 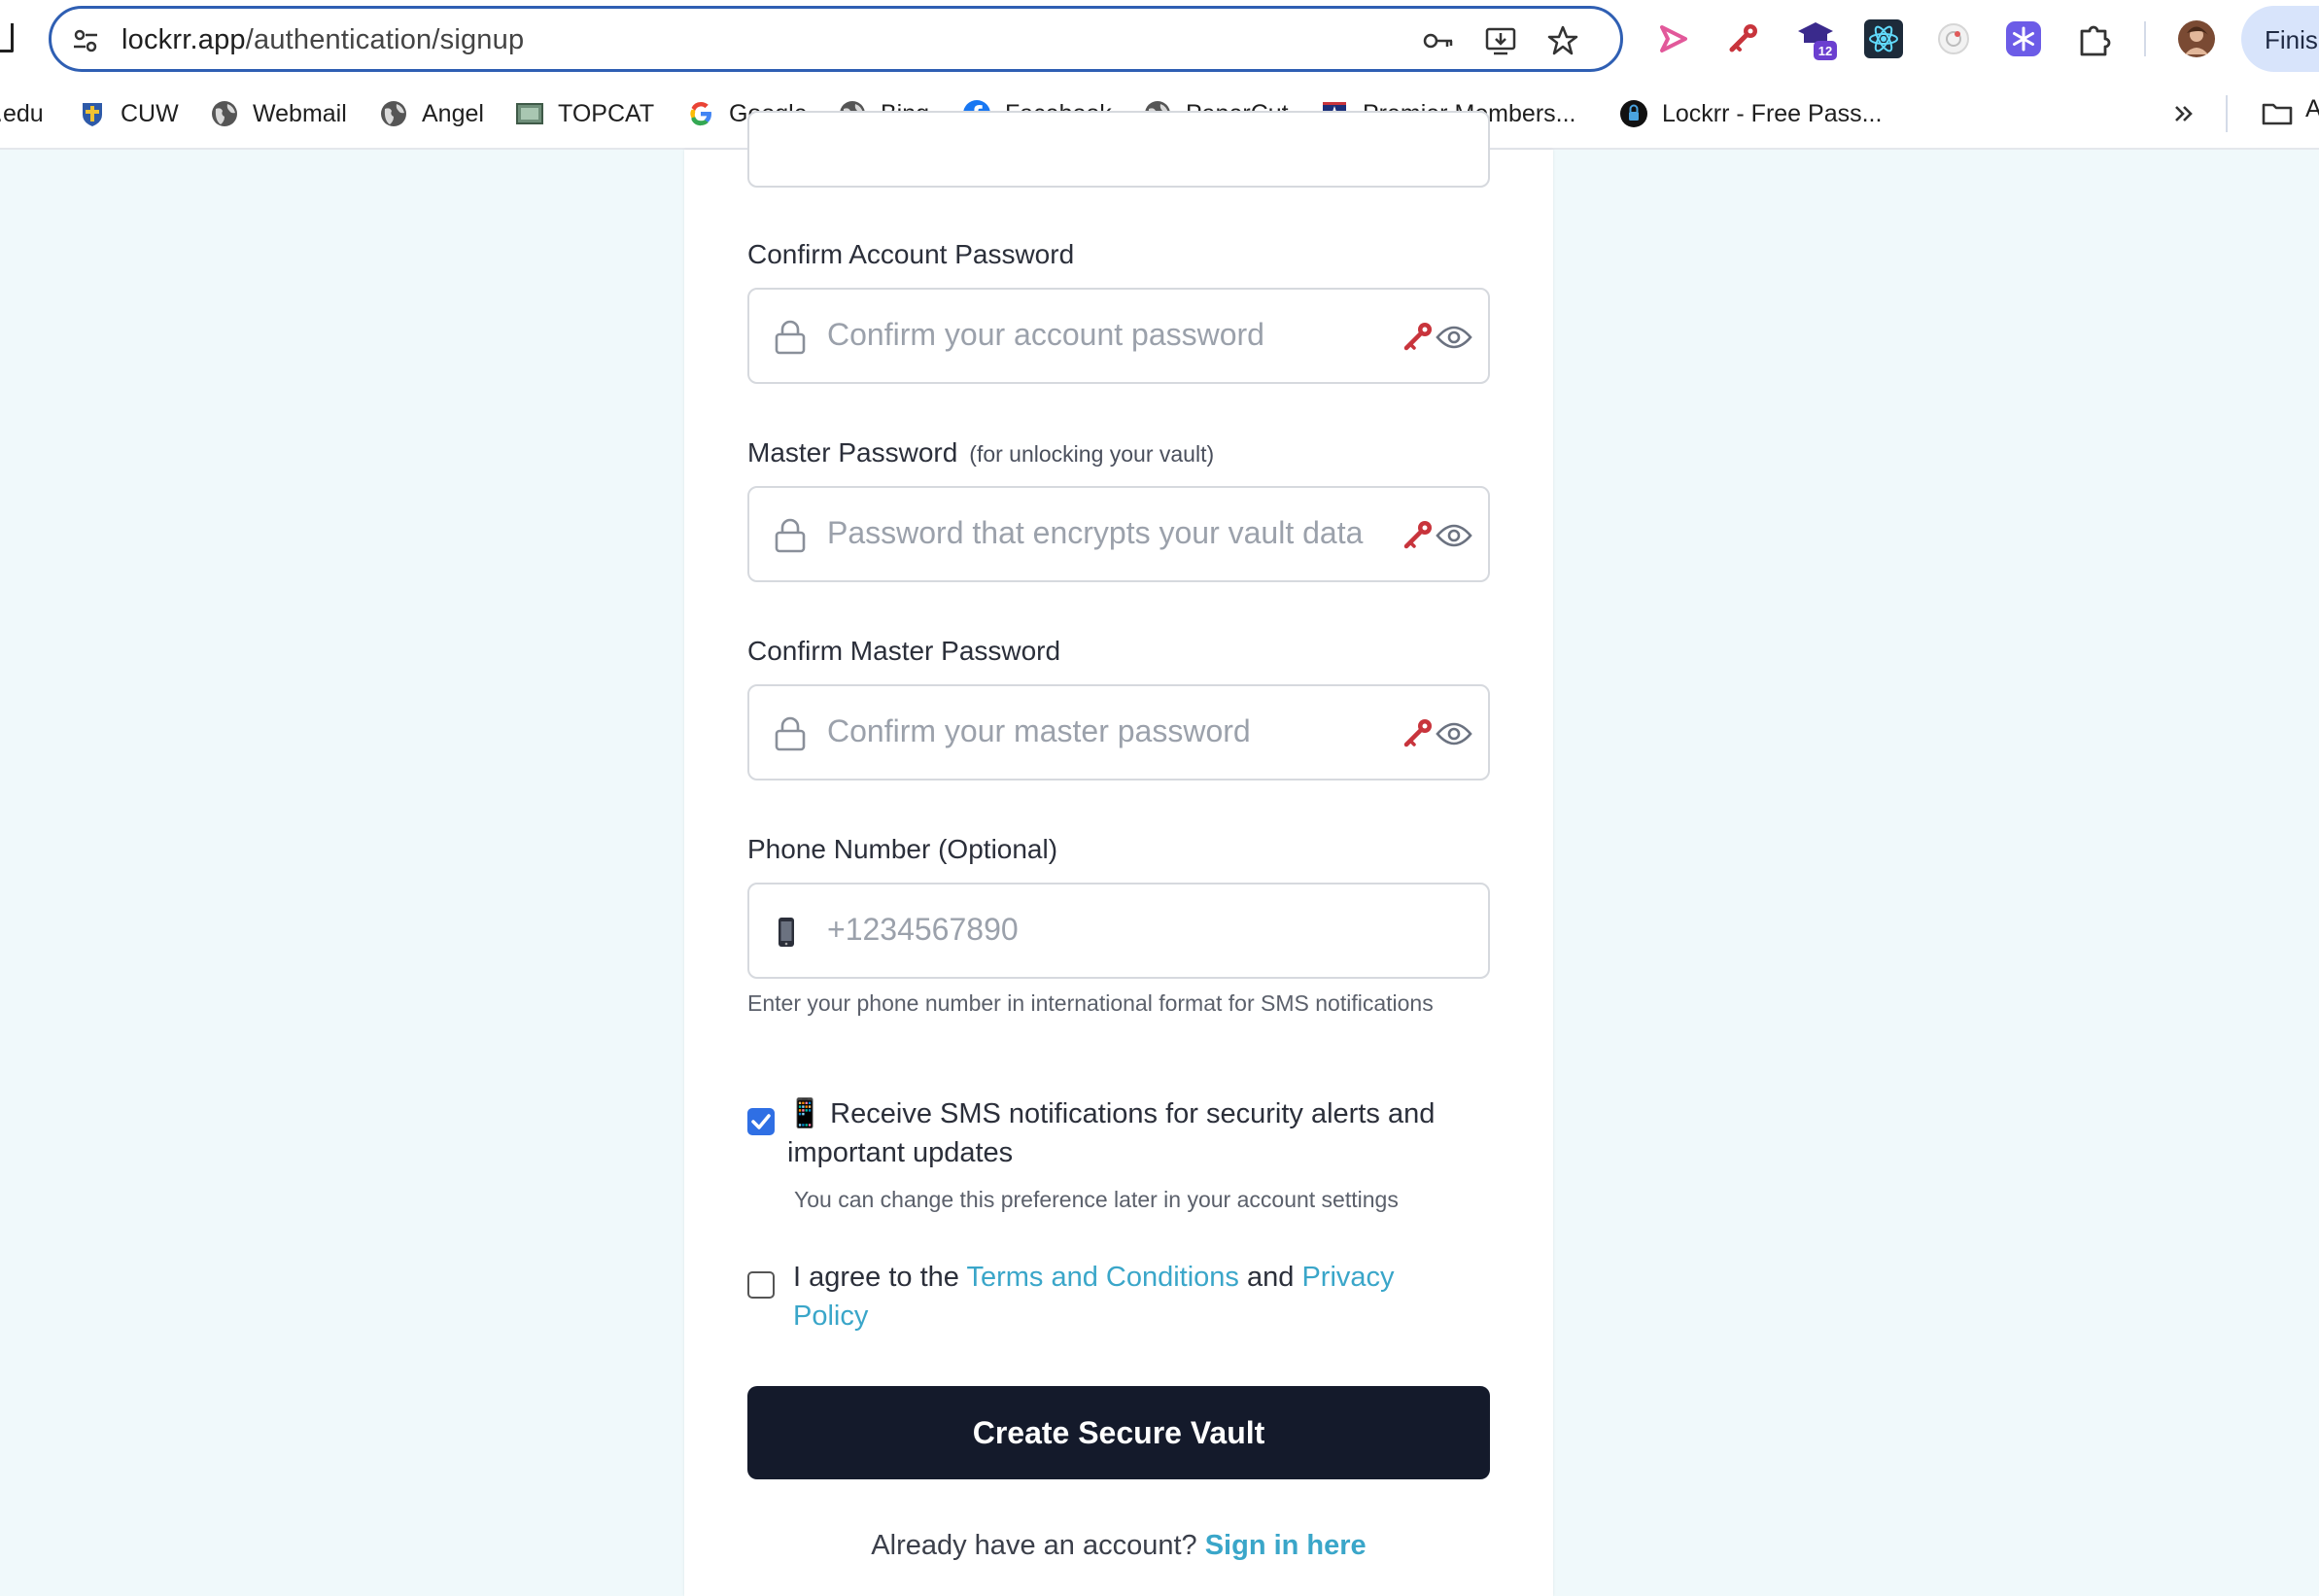 I want to click on checkmark-icon, so click(x=761, y=1121).